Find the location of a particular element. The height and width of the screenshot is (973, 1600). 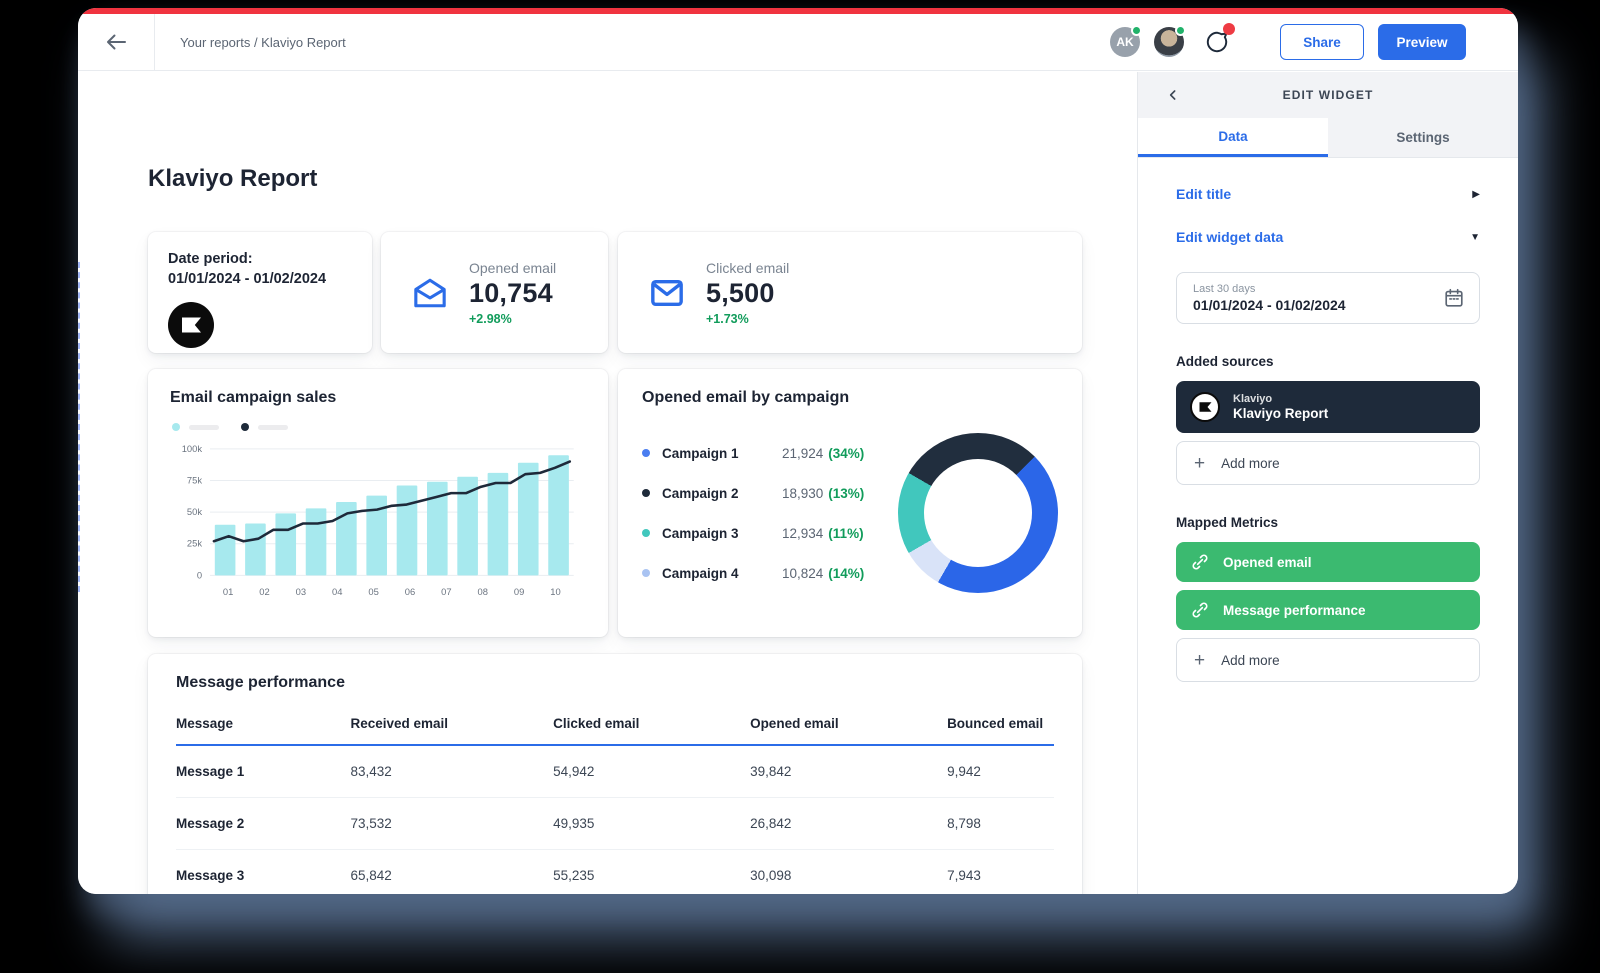

breadcrumb: Your reports / Klaviyo Report is located at coordinates (263, 42).